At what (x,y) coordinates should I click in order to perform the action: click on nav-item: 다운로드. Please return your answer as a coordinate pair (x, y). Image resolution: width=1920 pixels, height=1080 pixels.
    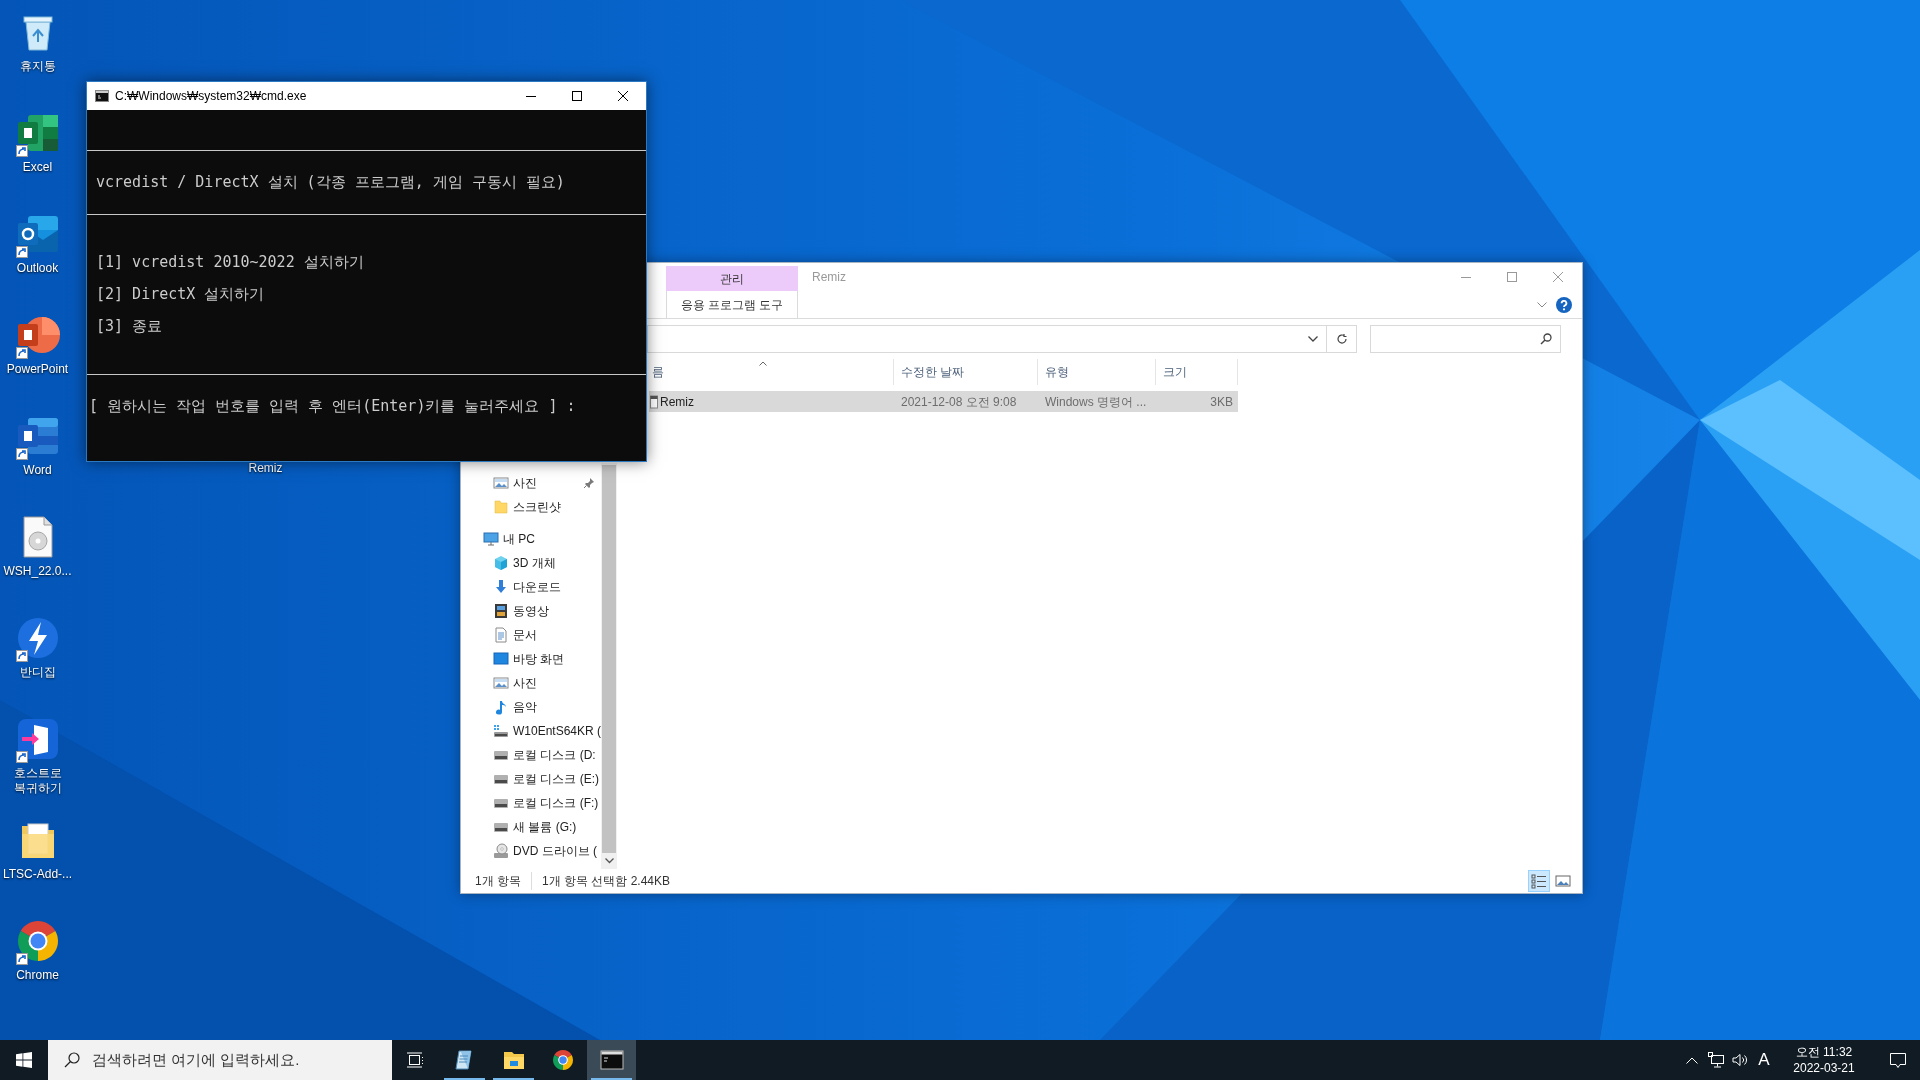
    Looking at the image, I should click on (531, 587).